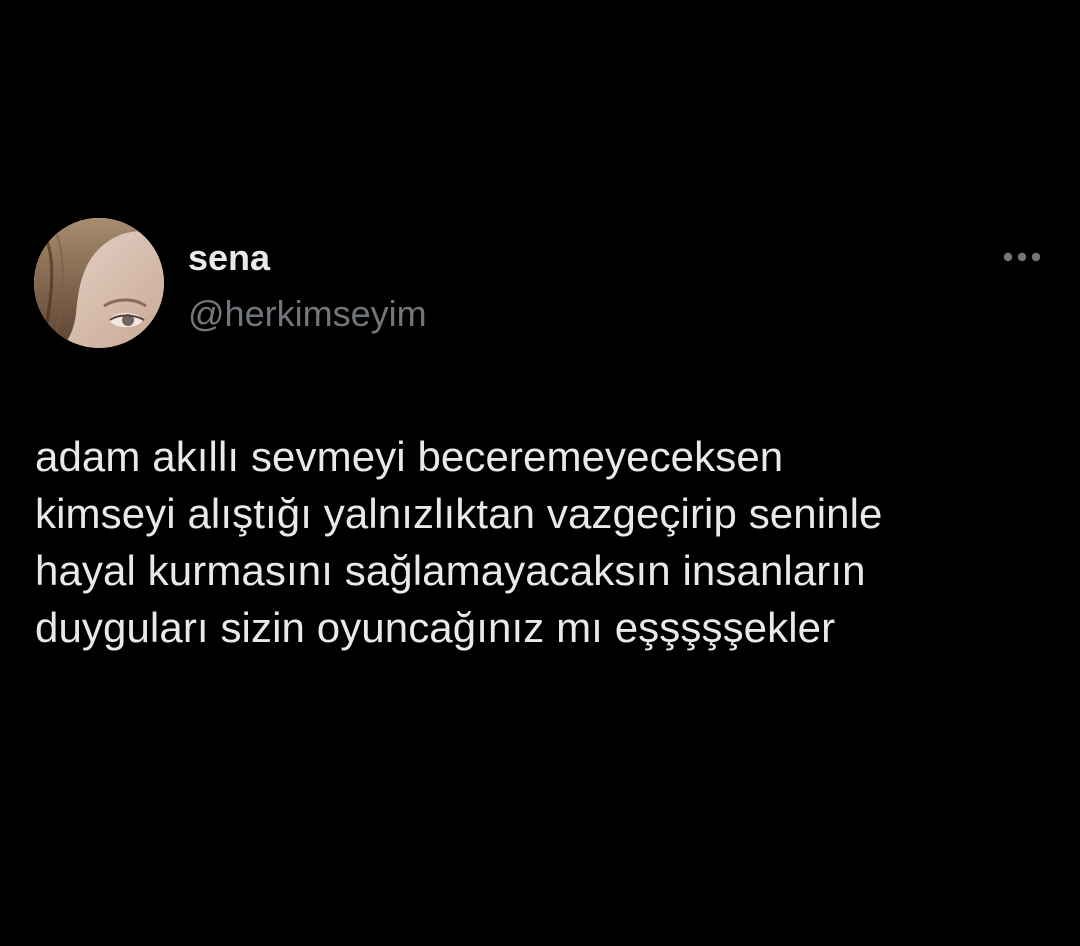 This screenshot has height=946, width=1080. I want to click on profile-photo-icon, so click(99, 283).